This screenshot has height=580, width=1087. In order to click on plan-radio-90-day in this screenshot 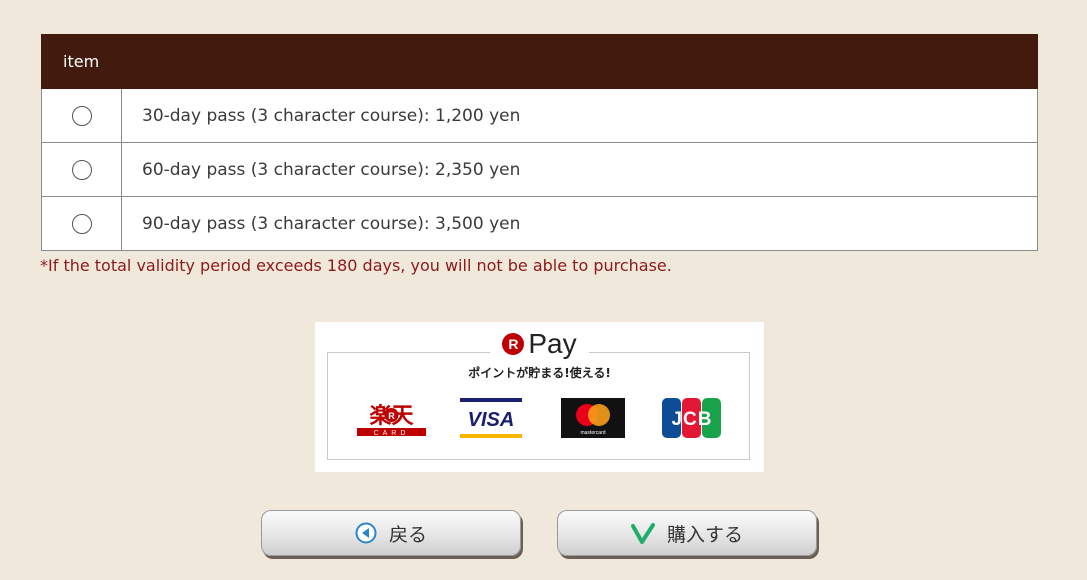, I will do `click(81, 223)`.